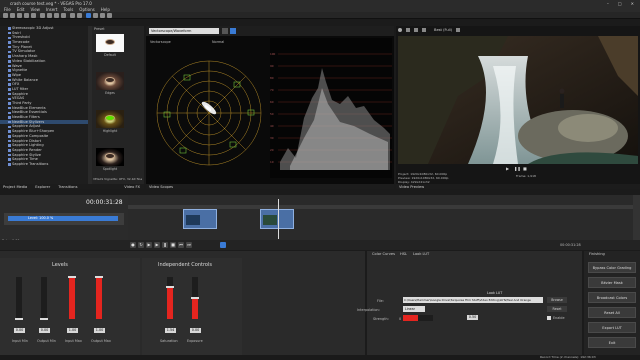 This screenshot has width=640, height=360. What do you see at coordinates (421, 254) in the screenshot?
I see `tab-look-lut: Look LUT` at bounding box center [421, 254].